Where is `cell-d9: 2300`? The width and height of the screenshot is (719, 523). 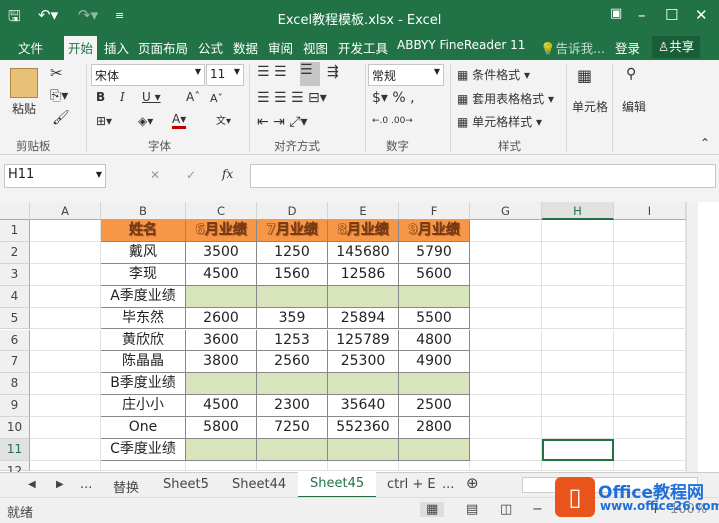 cell-d9: 2300 is located at coordinates (292, 406).